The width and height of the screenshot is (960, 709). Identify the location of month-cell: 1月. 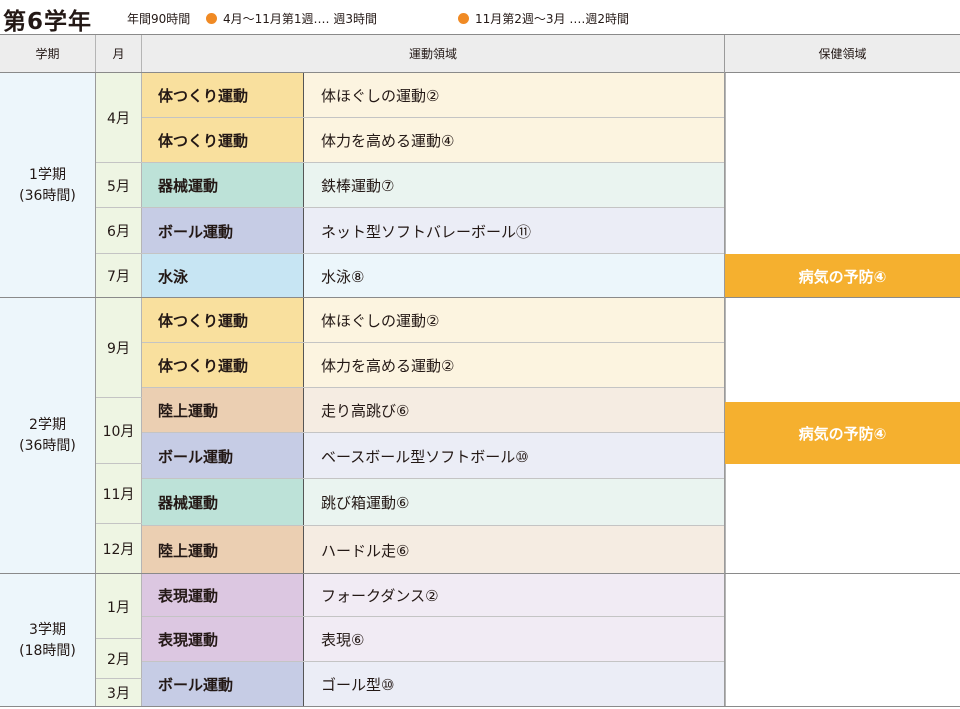
(119, 606).